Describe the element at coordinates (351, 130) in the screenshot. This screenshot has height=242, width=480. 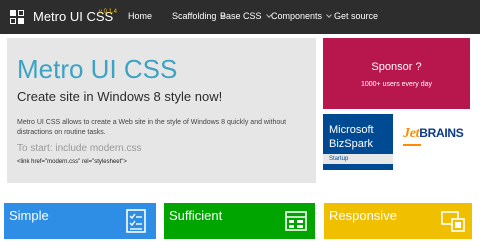
I see `bizspark-line-1: Microsoft` at that location.